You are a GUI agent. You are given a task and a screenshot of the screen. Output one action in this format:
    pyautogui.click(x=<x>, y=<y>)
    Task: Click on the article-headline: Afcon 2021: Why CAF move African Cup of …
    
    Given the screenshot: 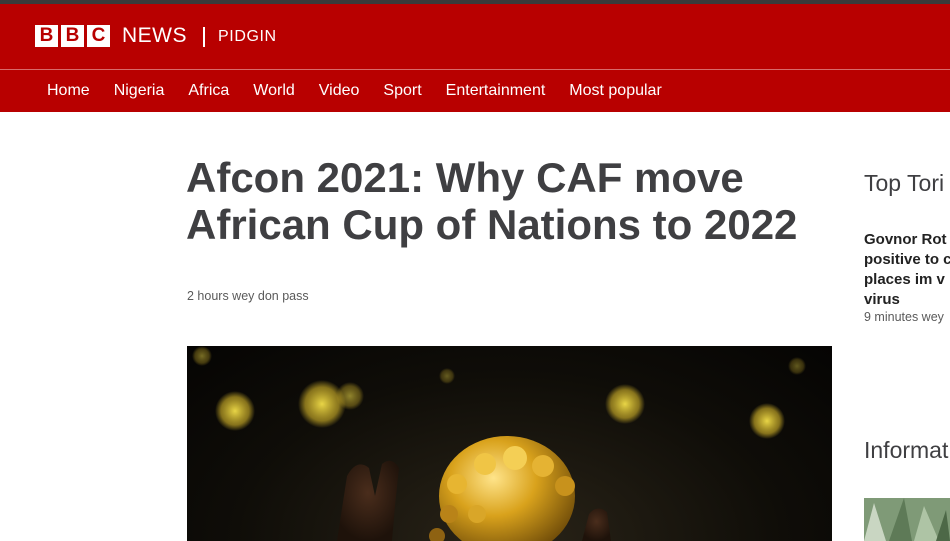 What is the action you would take?
    pyautogui.click(x=492, y=201)
    